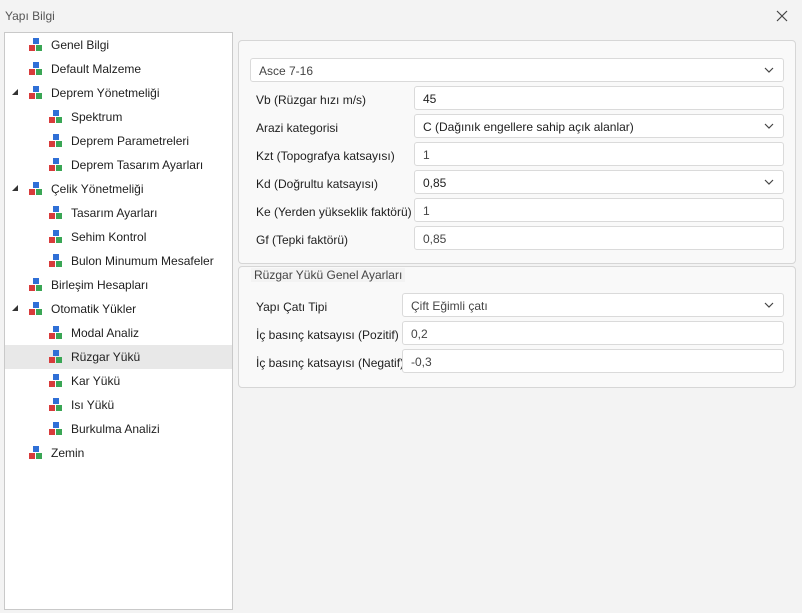 The width and height of the screenshot is (802, 613). I want to click on tree-item-default-malzeme: Default Malzeme, so click(118, 69).